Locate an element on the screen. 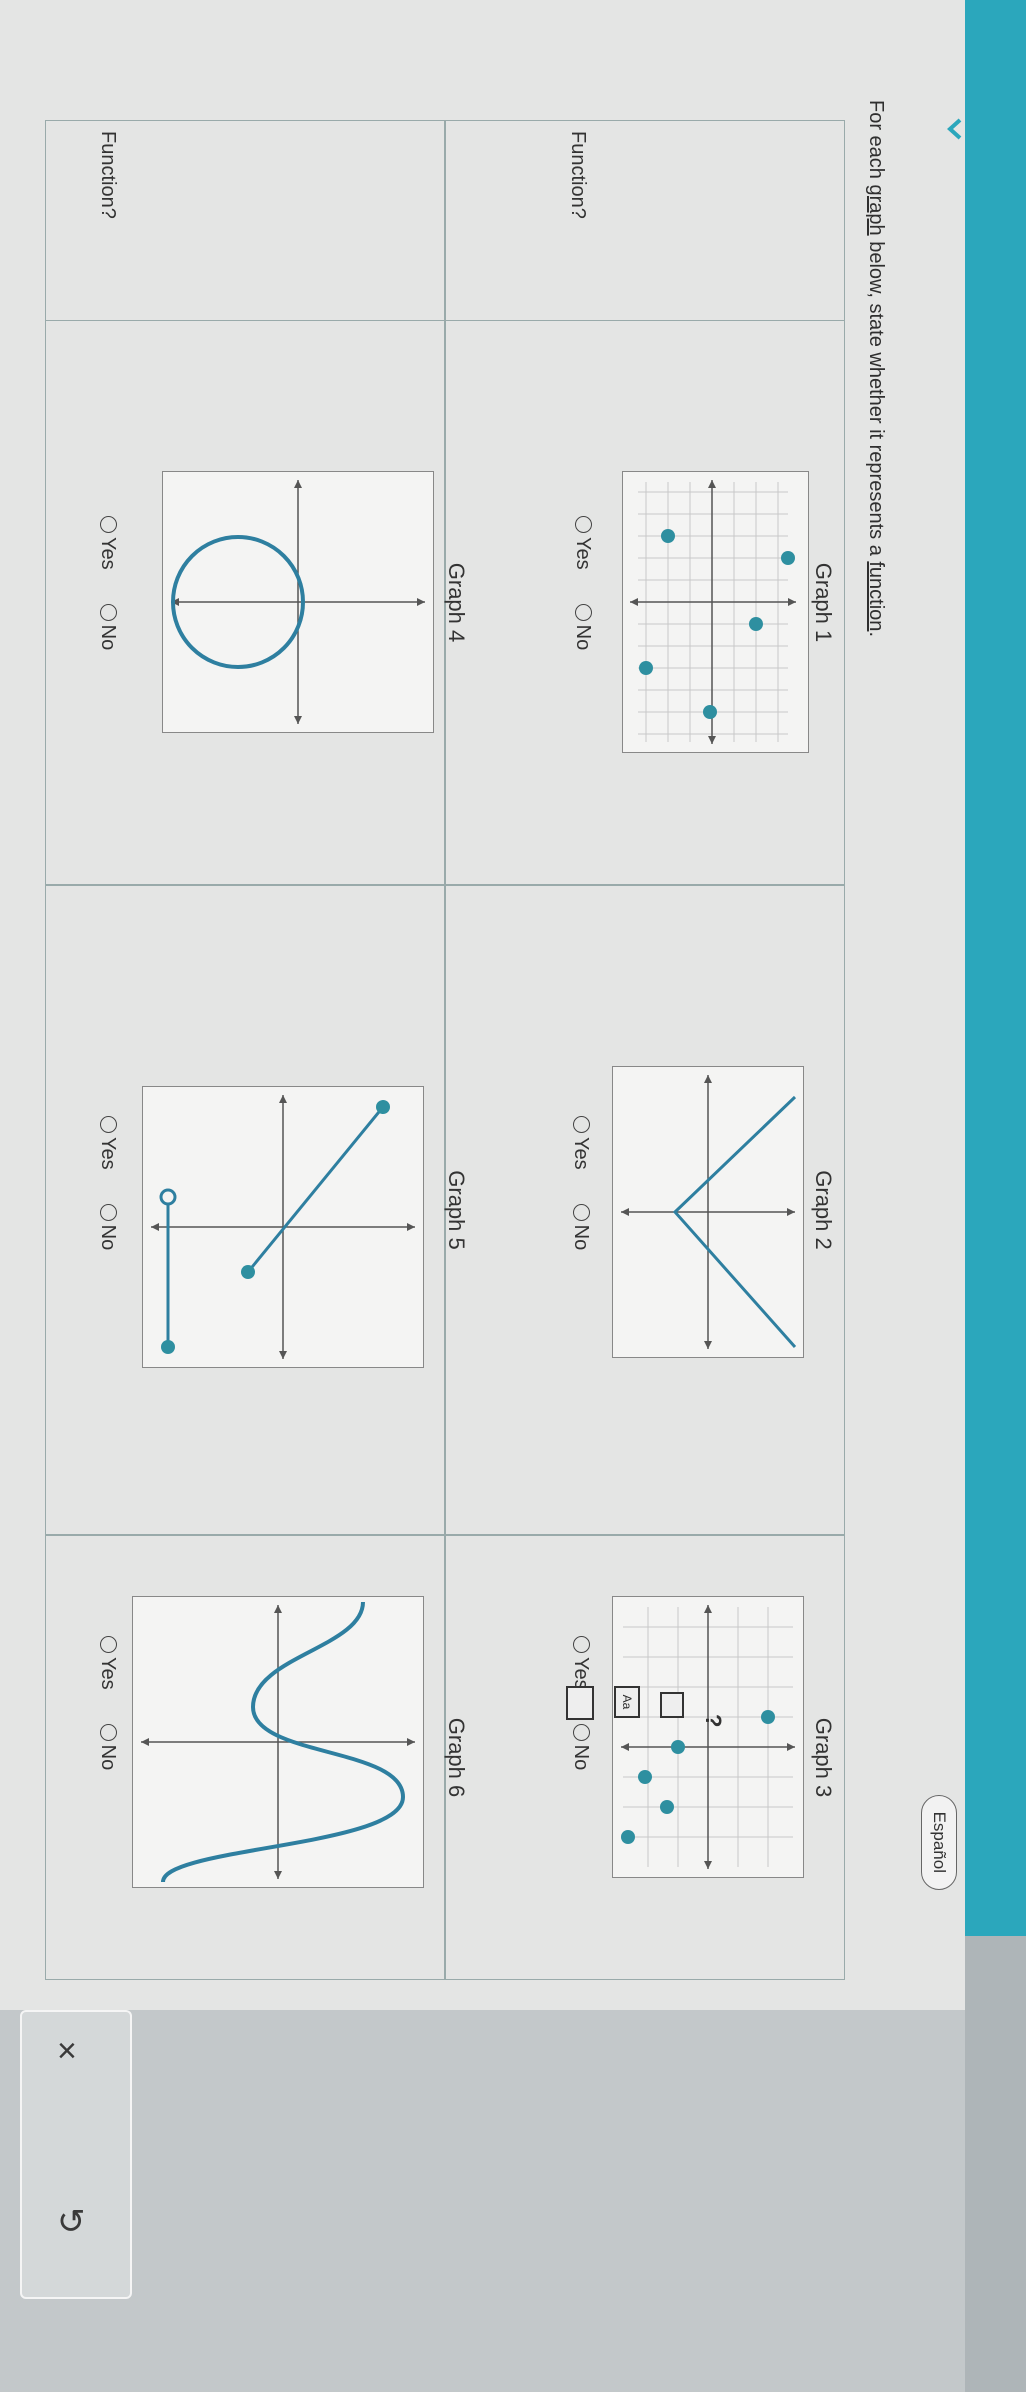 The image size is (1026, 2392). instr-suffix: . is located at coordinates (876, 634).